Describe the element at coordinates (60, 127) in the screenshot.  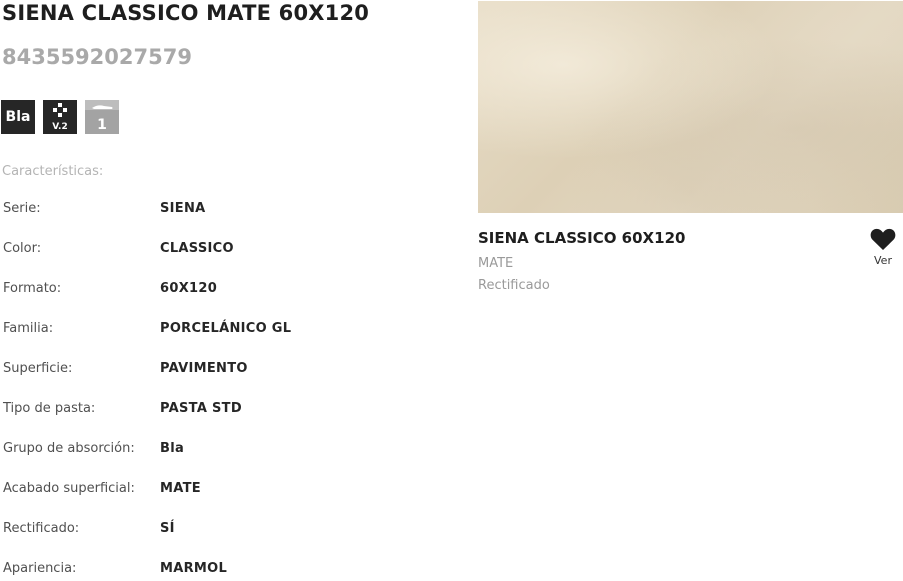
I see `variation-badge-label: V.2` at that location.